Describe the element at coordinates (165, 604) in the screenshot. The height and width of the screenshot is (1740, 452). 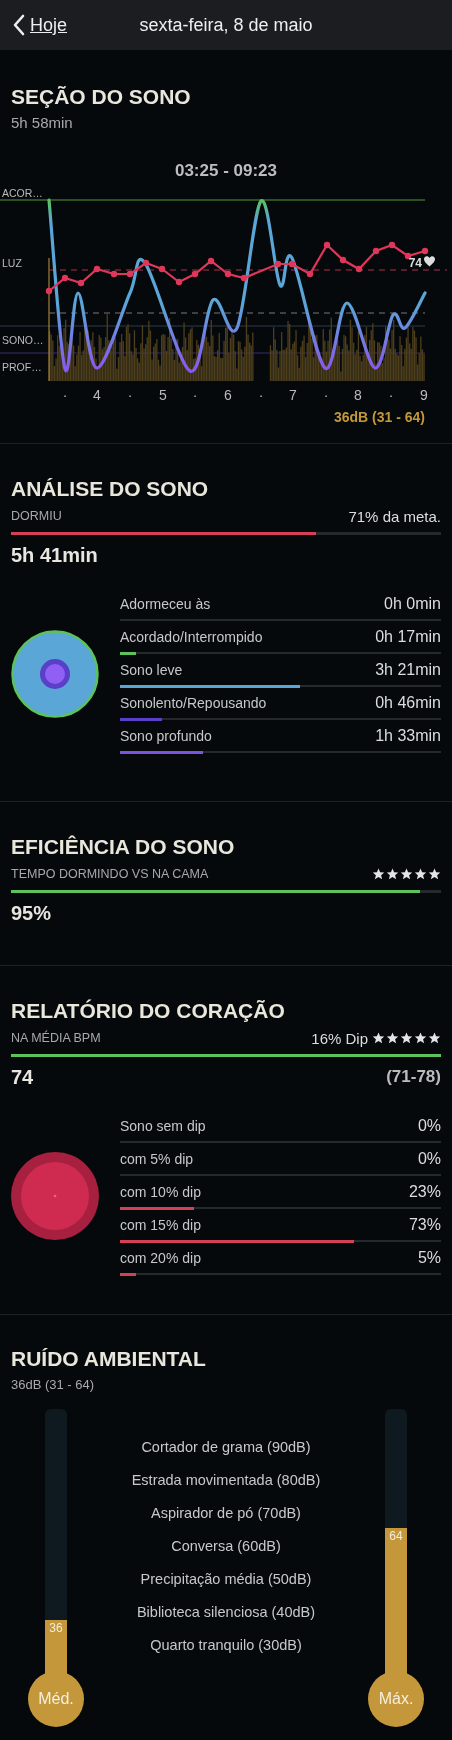
I see `stage-label: Adormeceu às` at that location.